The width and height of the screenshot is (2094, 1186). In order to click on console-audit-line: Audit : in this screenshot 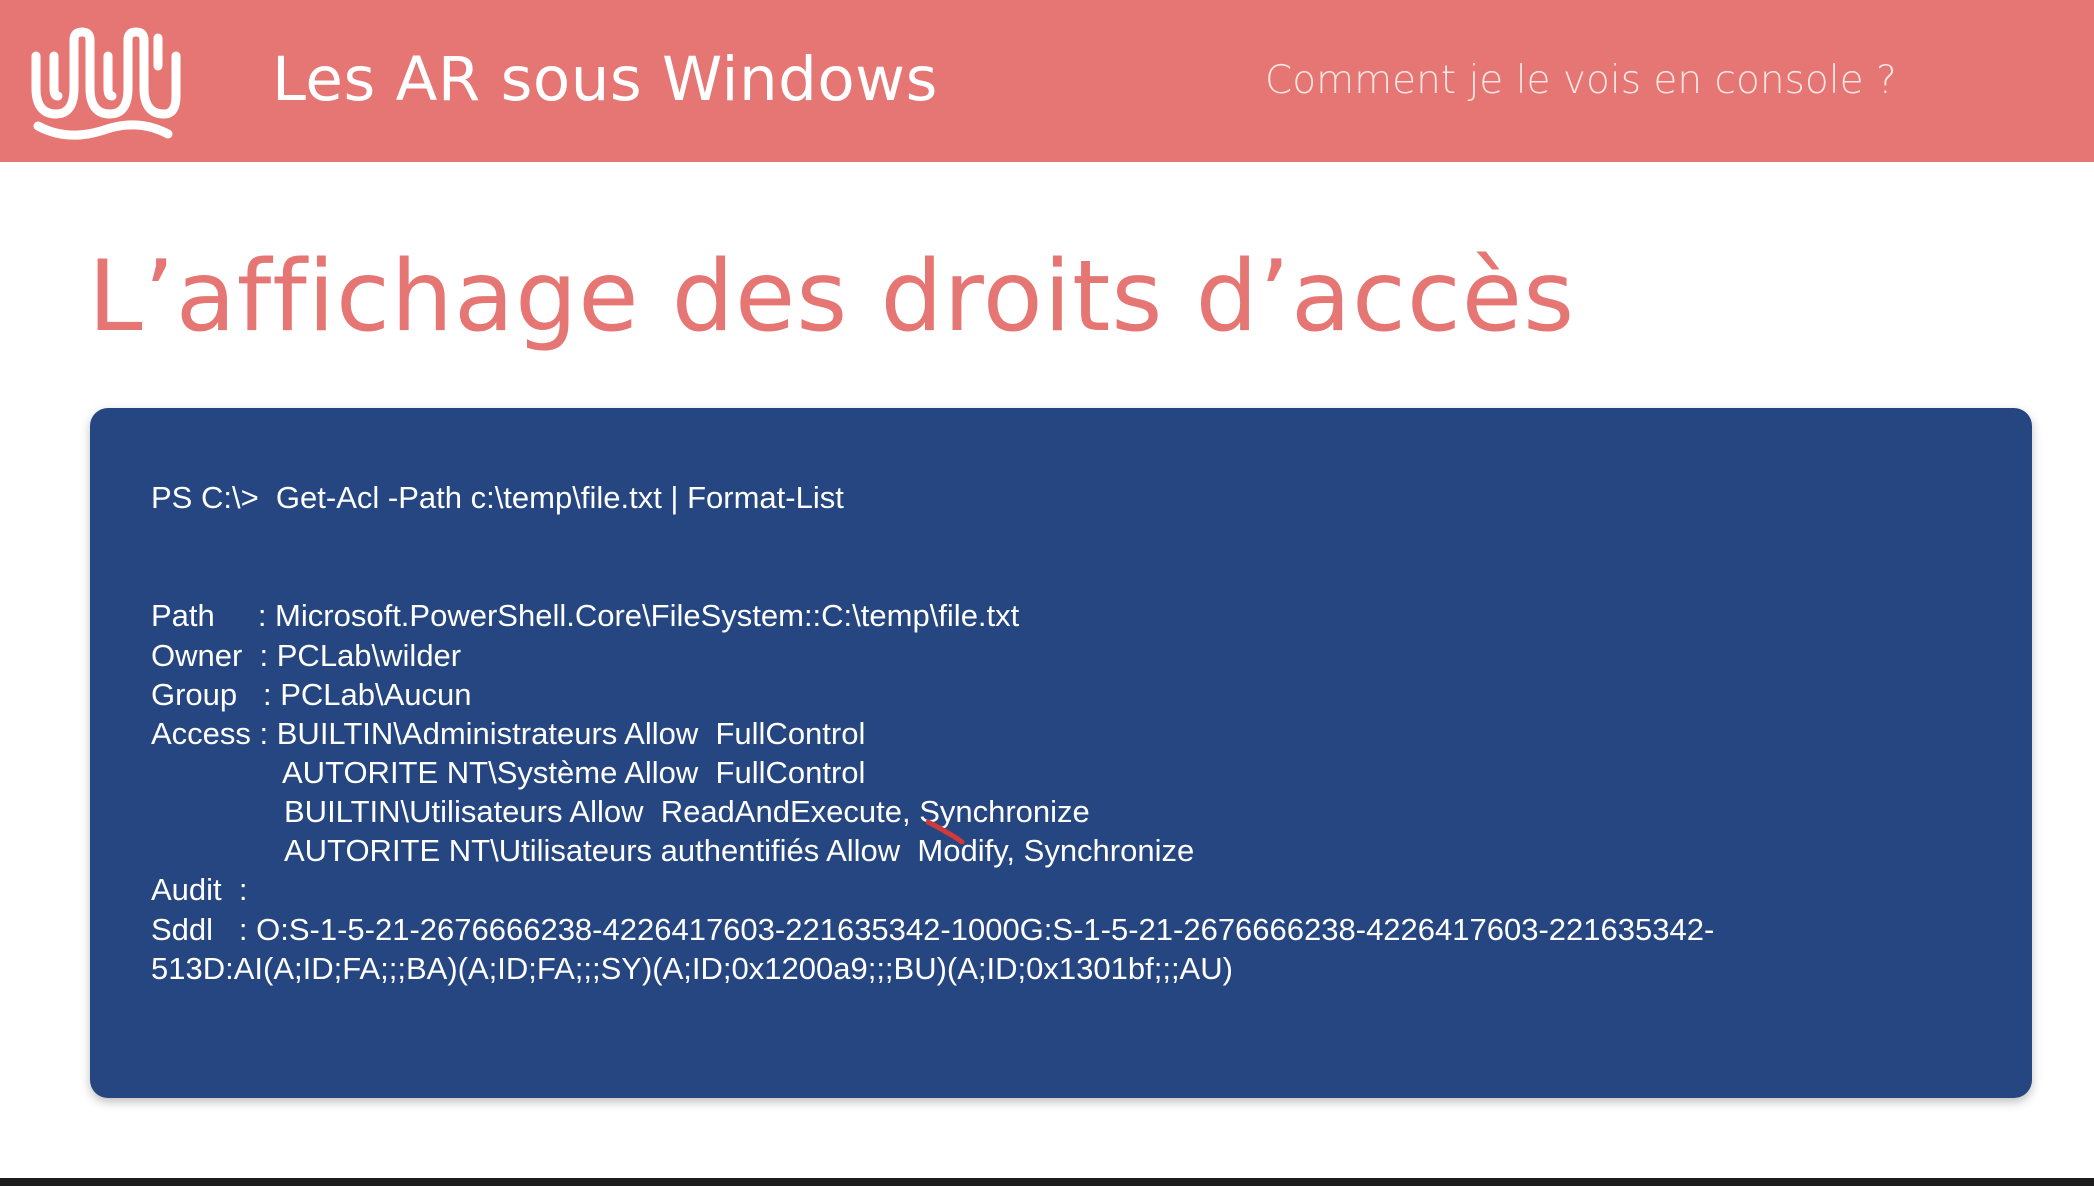, I will do `click(199, 889)`.